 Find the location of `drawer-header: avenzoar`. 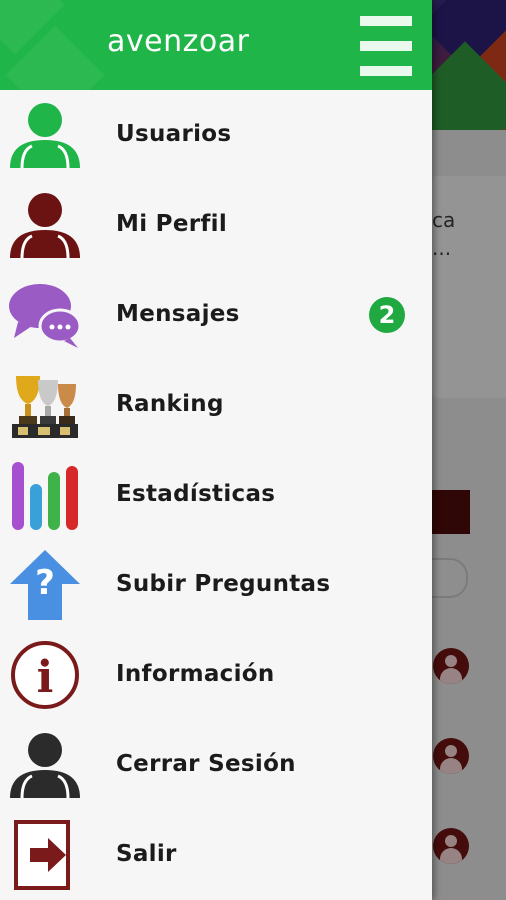

drawer-header: avenzoar is located at coordinates (216, 45).